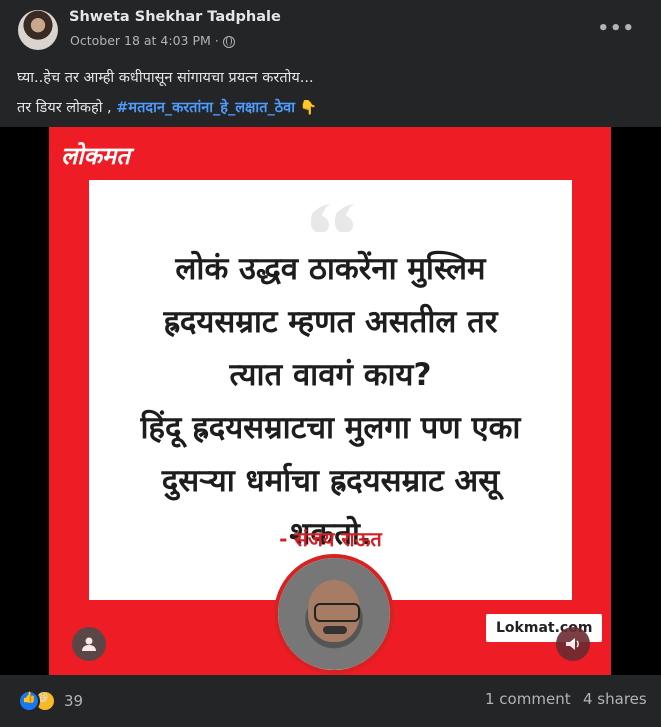  Describe the element at coordinates (140, 40) in the screenshot. I see `post-timestamp: October 18 at 4:03 PM` at that location.